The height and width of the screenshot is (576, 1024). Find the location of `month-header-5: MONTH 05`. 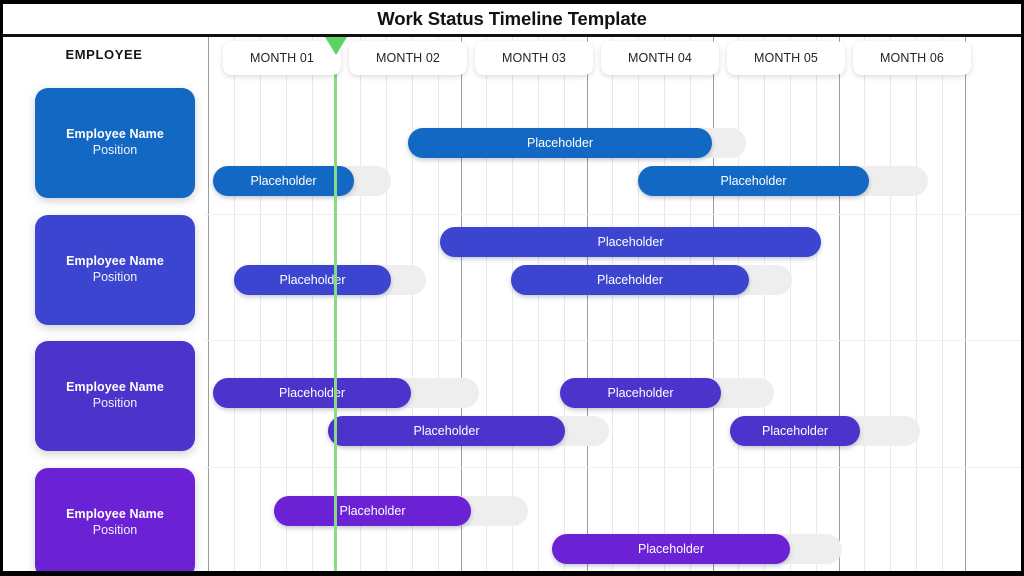

month-header-5: MONTH 05 is located at coordinates (786, 58).